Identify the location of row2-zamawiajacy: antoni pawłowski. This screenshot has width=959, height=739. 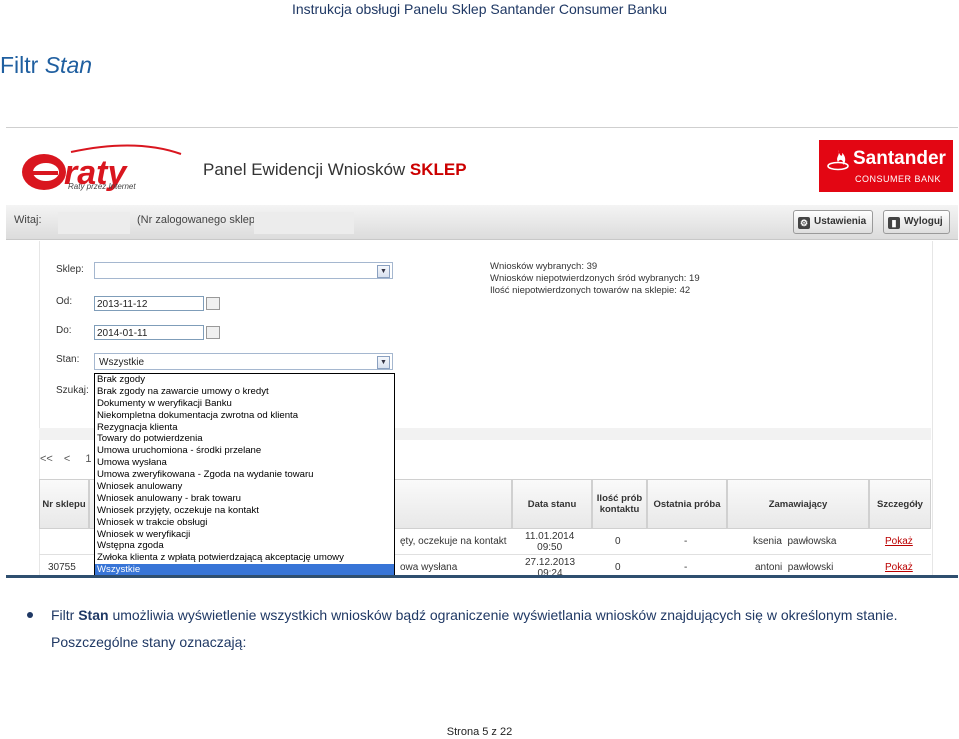
(794, 567).